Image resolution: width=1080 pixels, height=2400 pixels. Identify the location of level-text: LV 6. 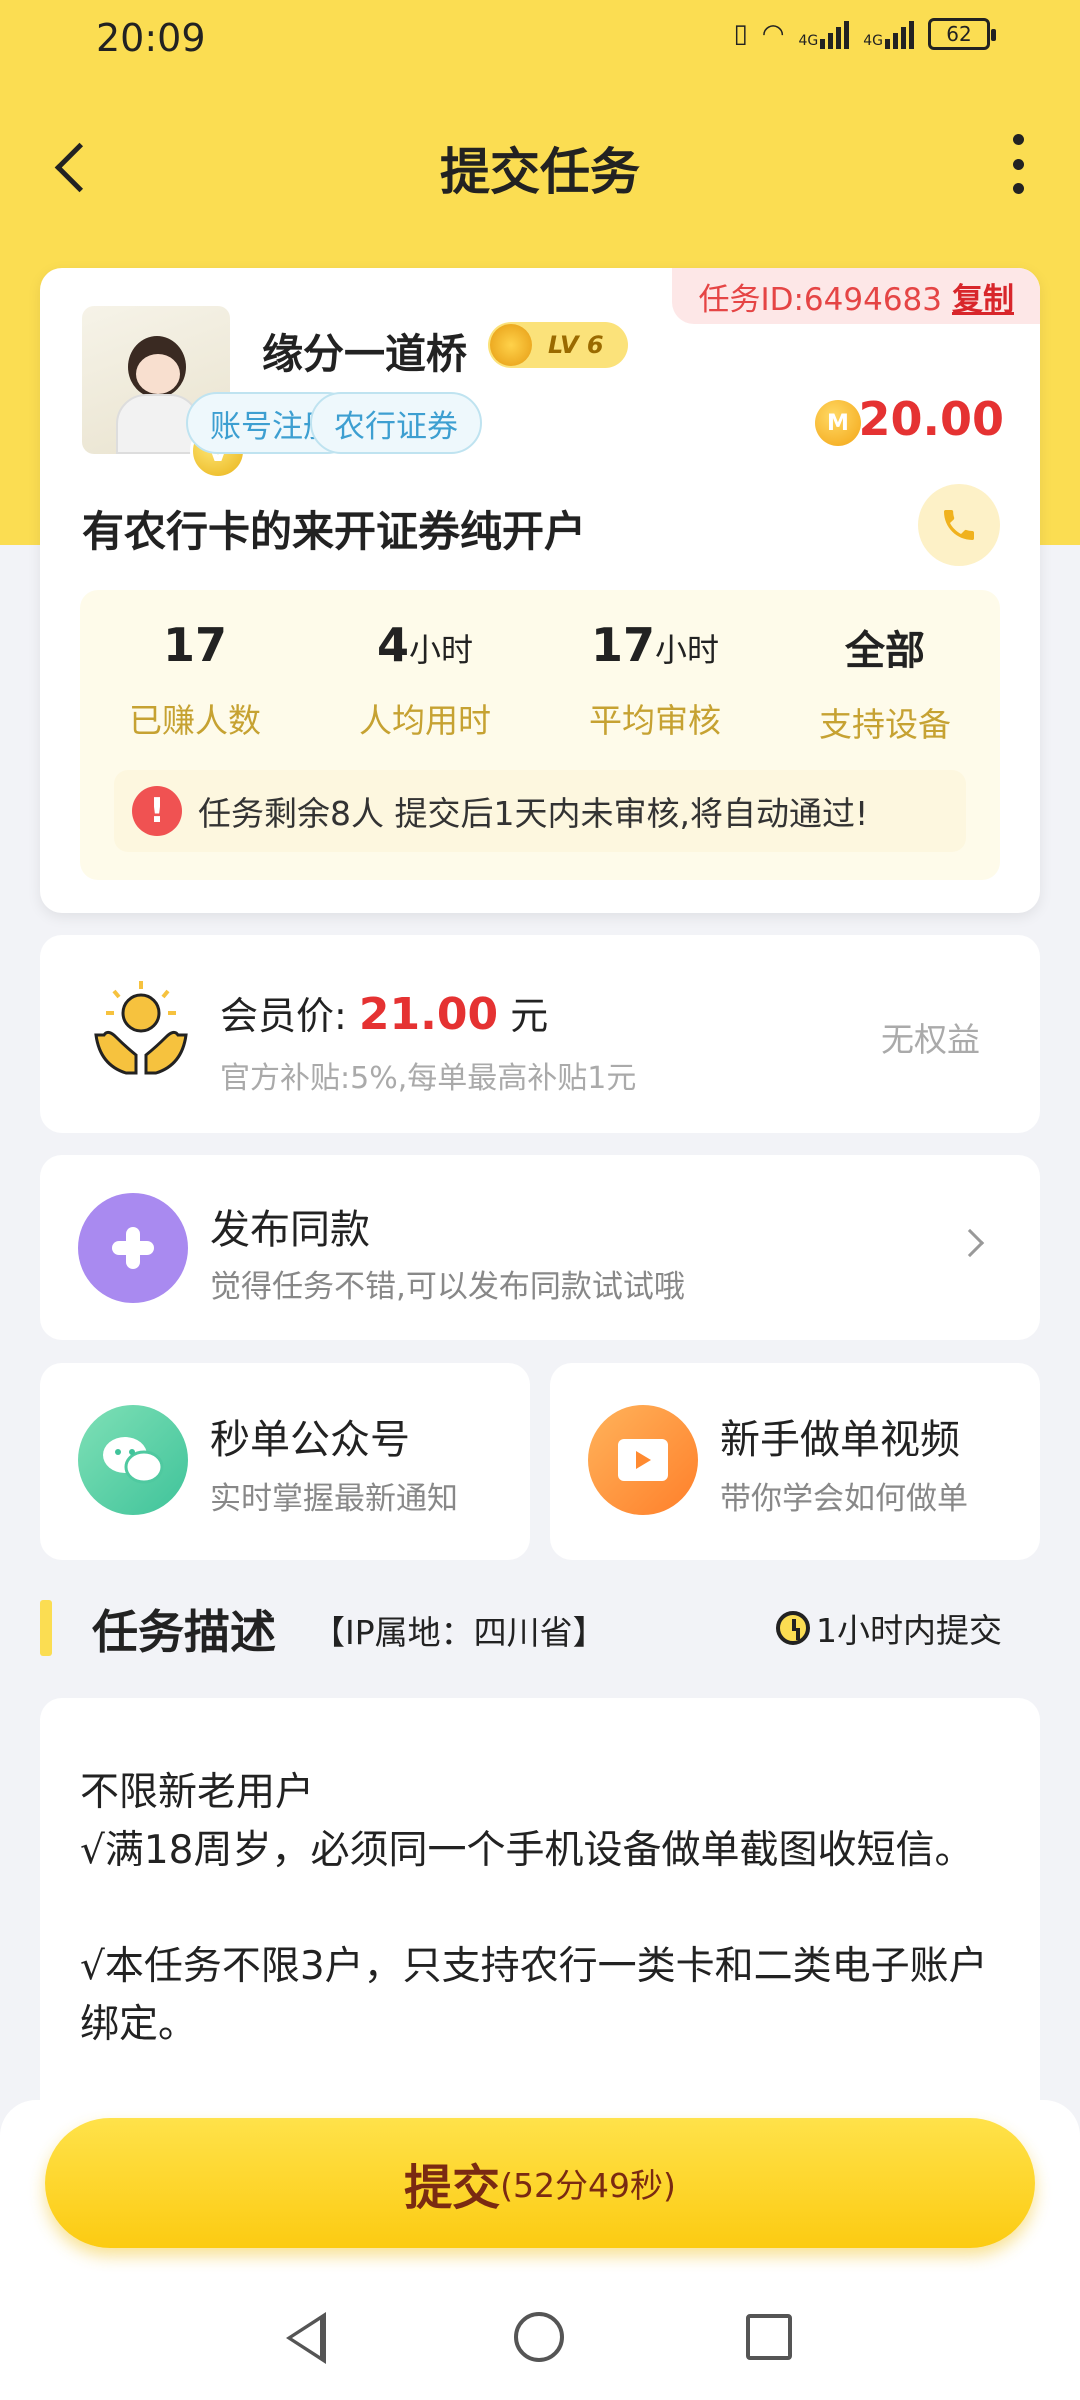
(576, 345).